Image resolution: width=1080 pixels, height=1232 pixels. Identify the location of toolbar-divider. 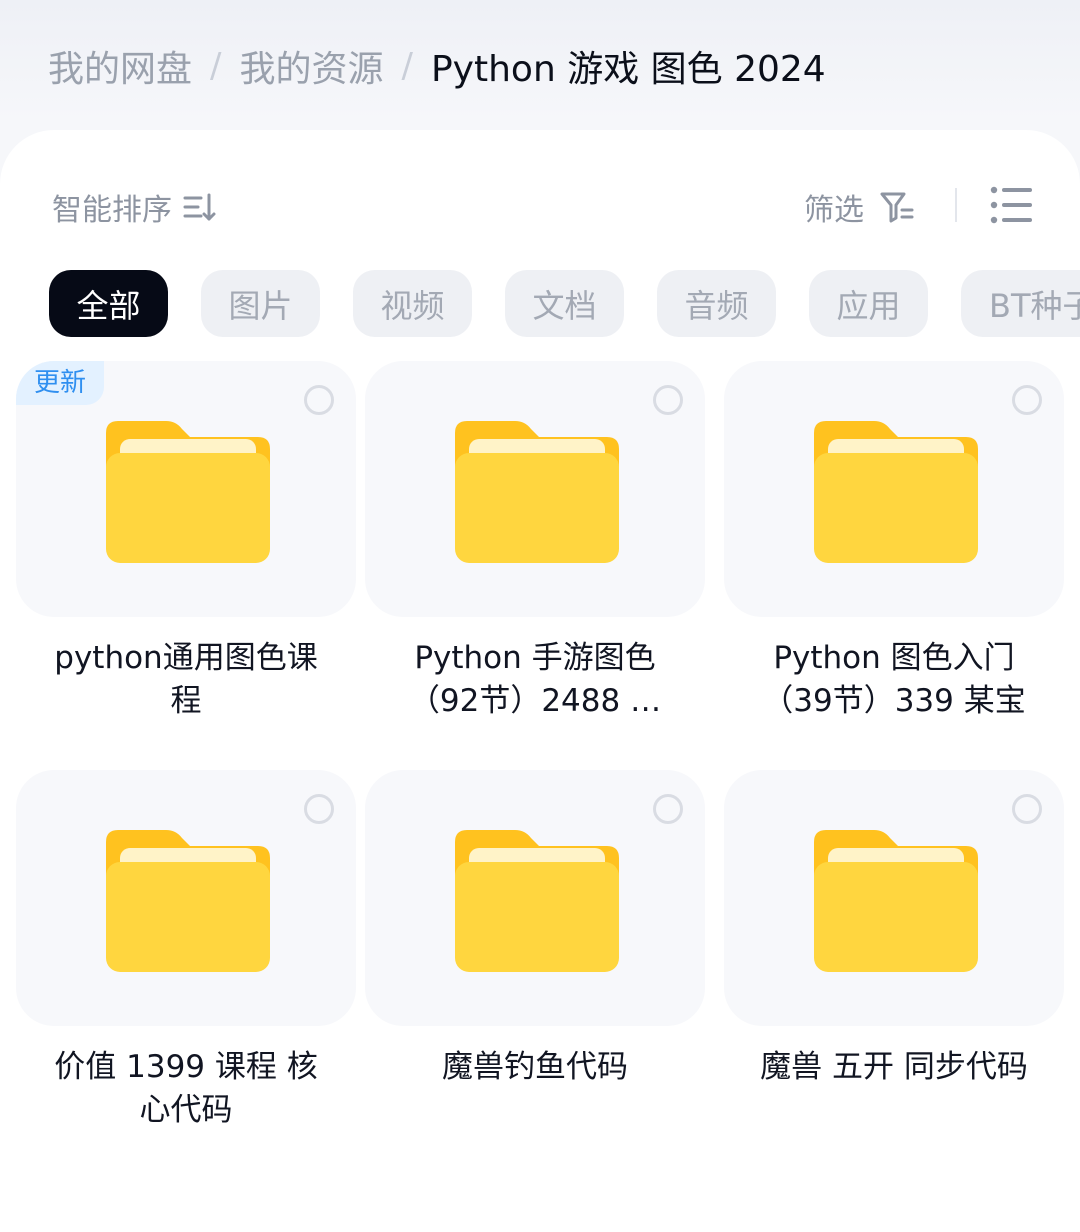
(956, 205).